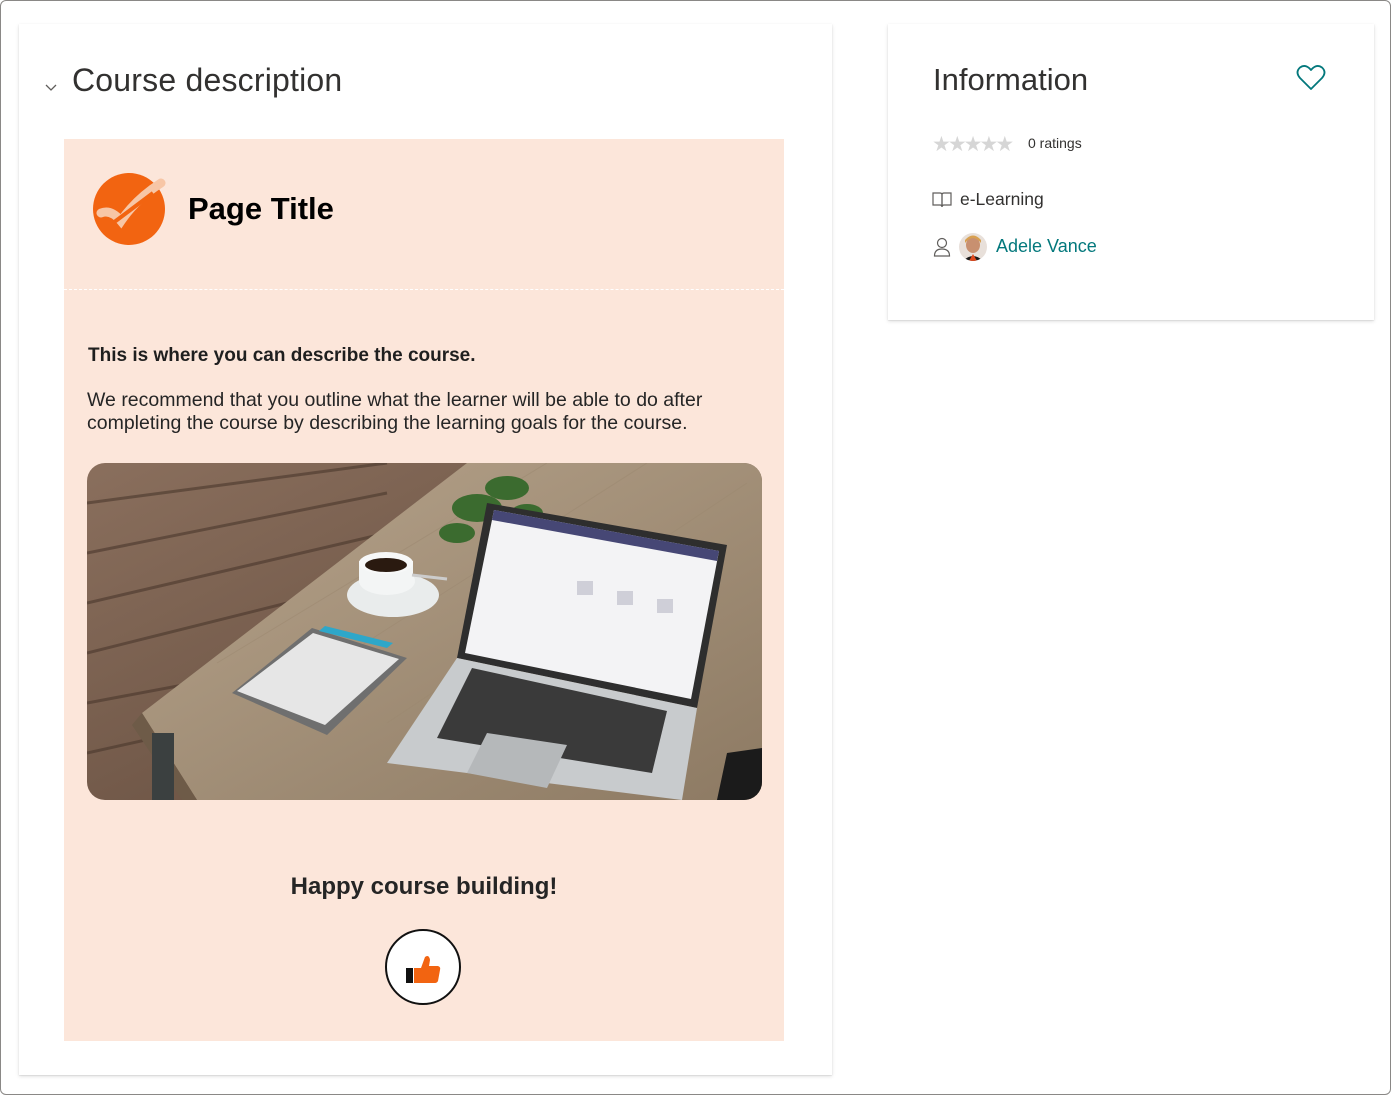  I want to click on thumbs-up-button, so click(423, 967).